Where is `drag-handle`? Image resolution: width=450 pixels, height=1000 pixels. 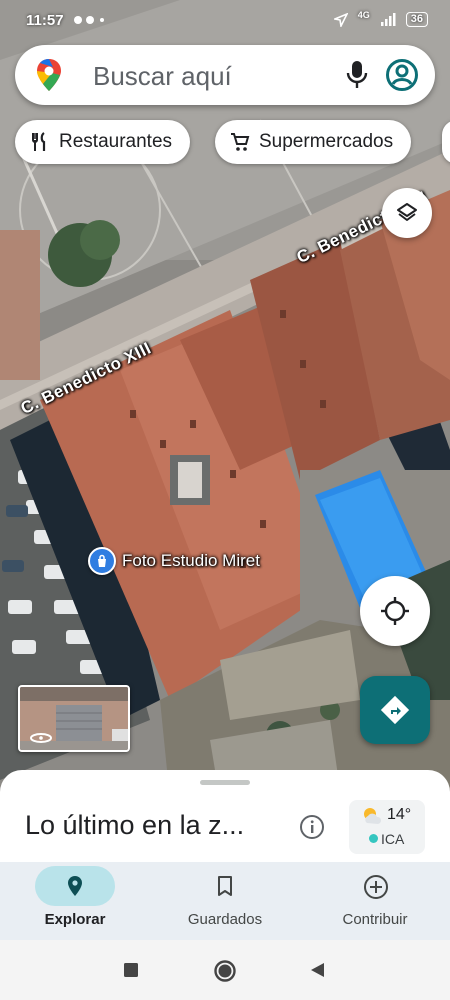
drag-handle is located at coordinates (225, 782).